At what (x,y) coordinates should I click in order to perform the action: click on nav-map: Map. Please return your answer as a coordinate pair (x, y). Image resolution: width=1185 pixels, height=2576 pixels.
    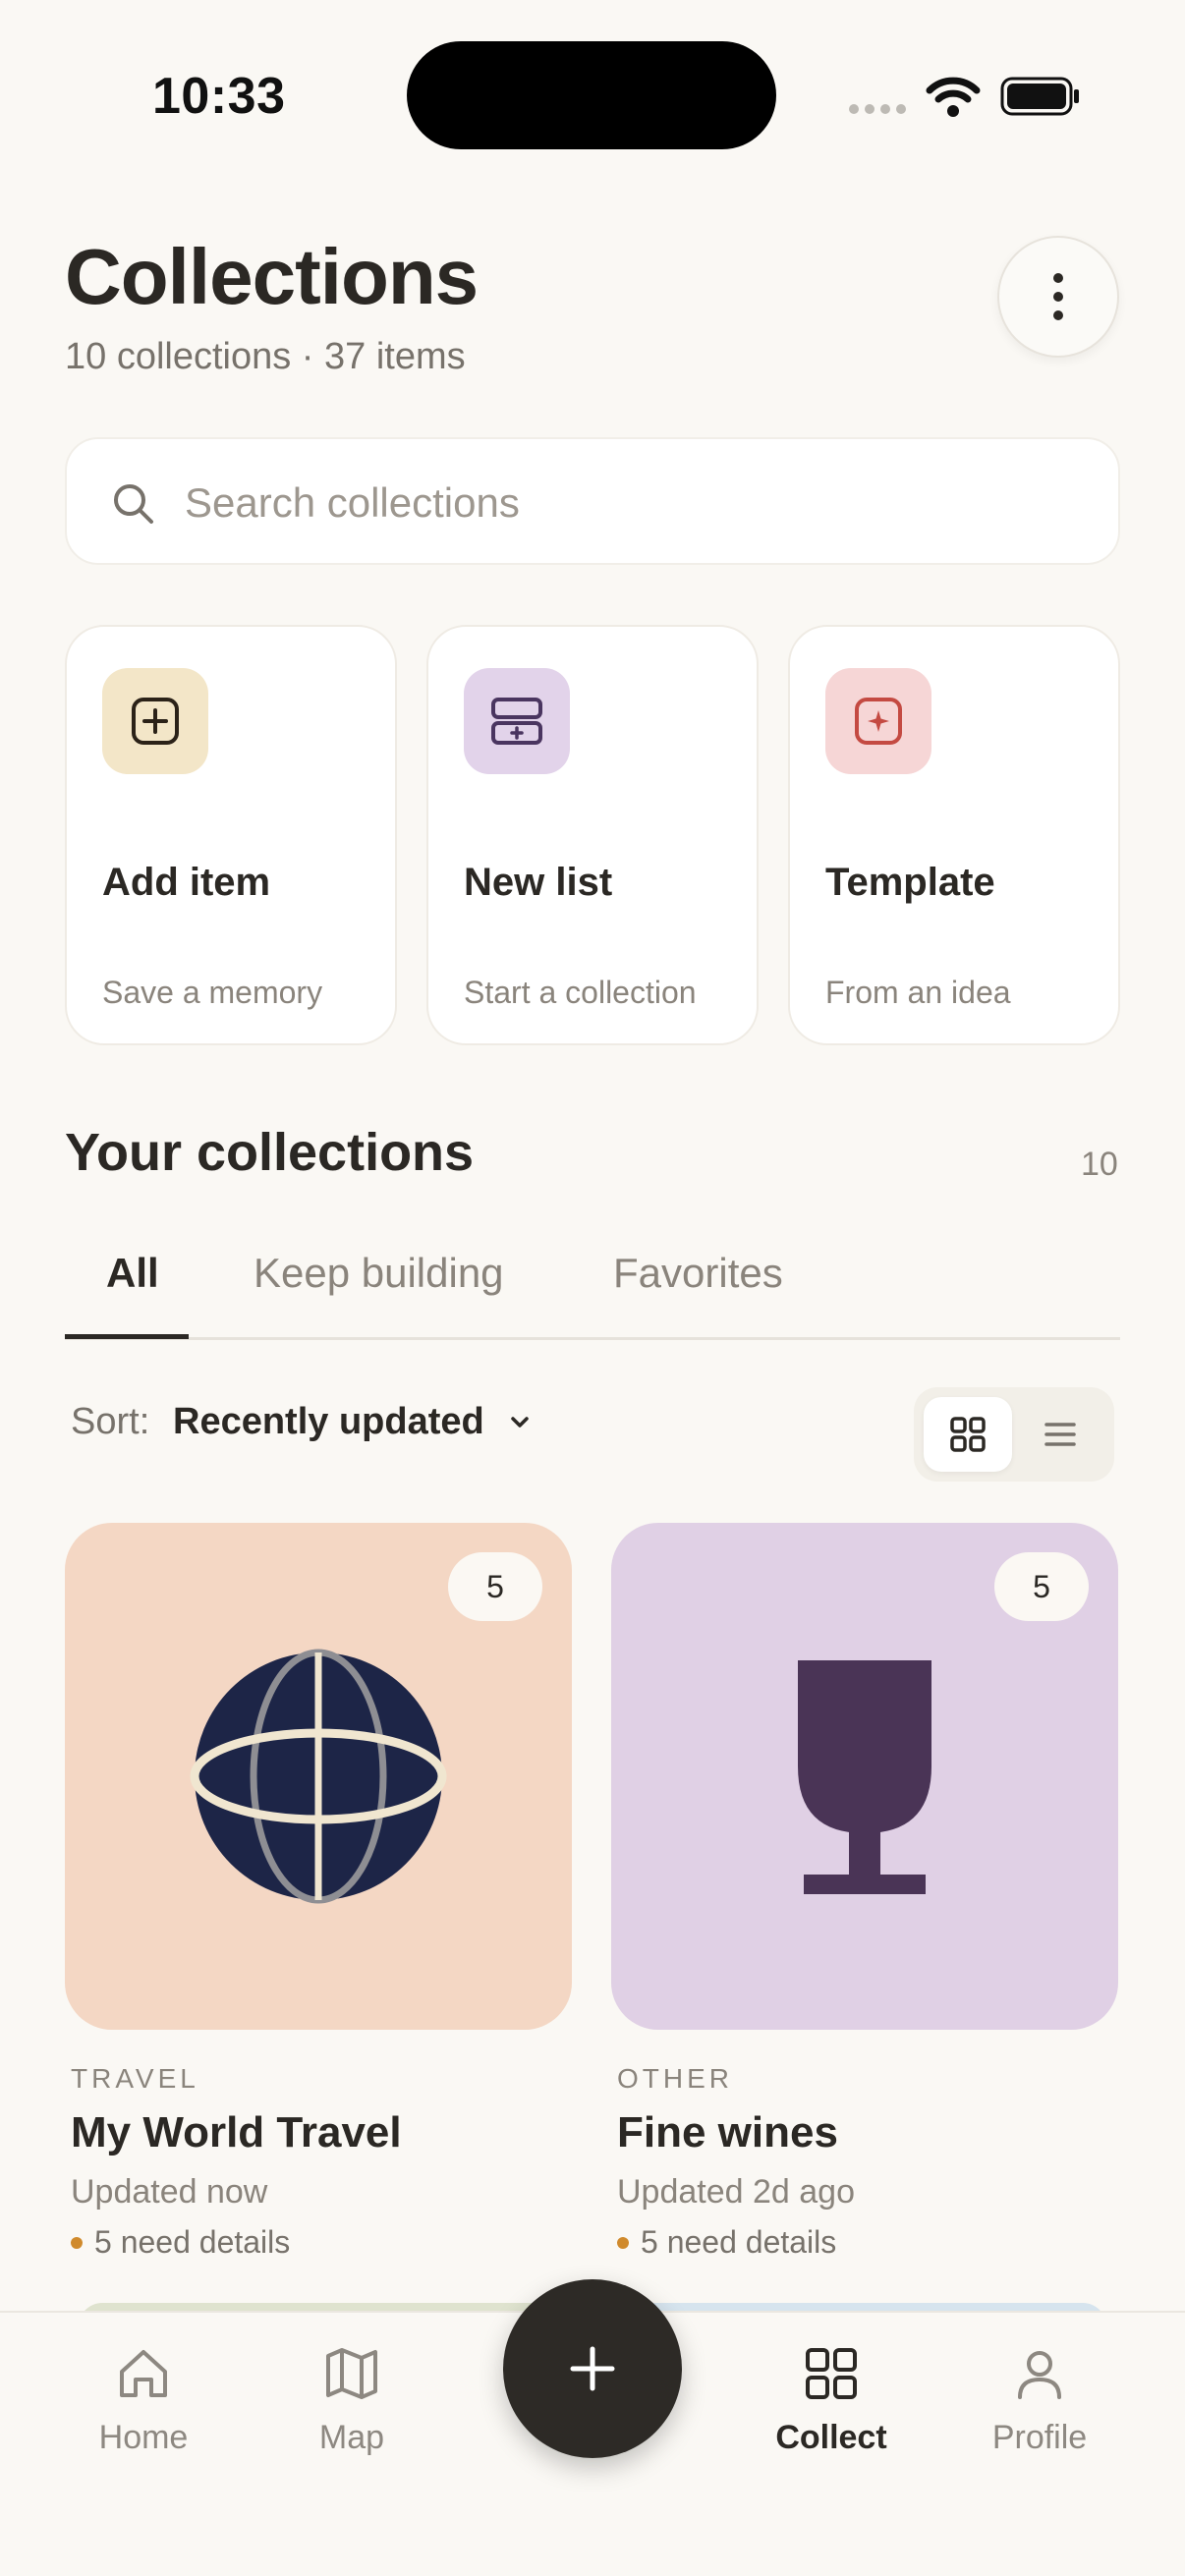
    Looking at the image, I should click on (352, 2399).